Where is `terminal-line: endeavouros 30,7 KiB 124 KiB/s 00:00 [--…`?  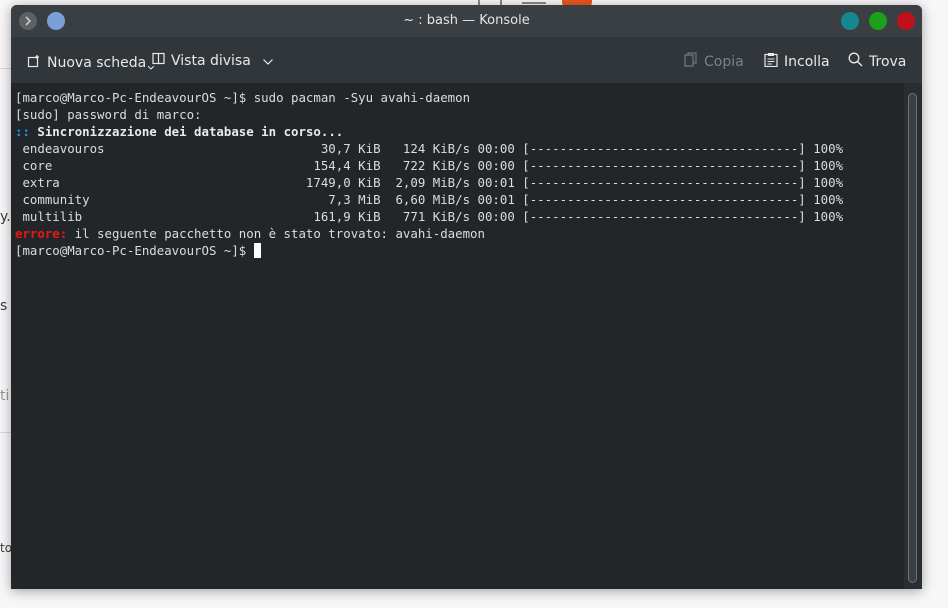
terminal-line: endeavouros 30,7 KiB 124 KiB/s 00:00 [--… is located at coordinates (429, 148).